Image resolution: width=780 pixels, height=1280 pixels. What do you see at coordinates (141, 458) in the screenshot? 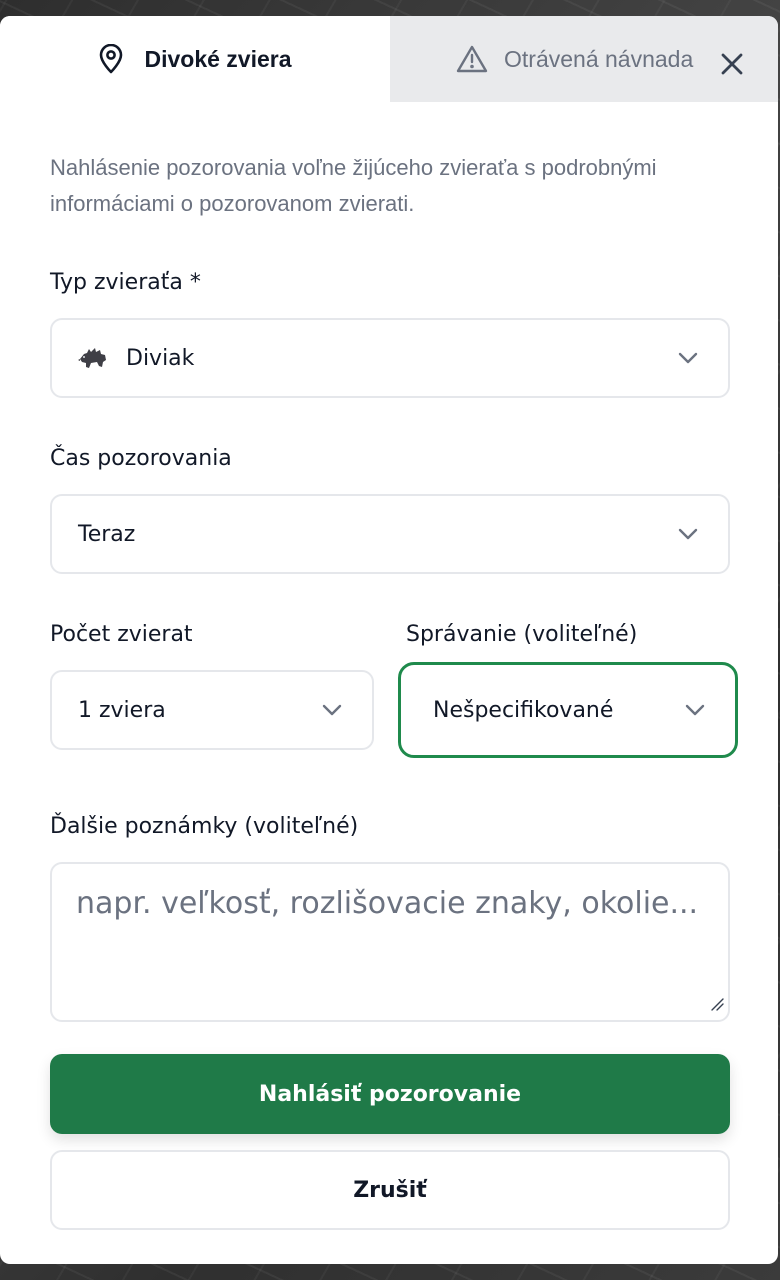
I see `observation-time-label: Čas pozorovania` at bounding box center [141, 458].